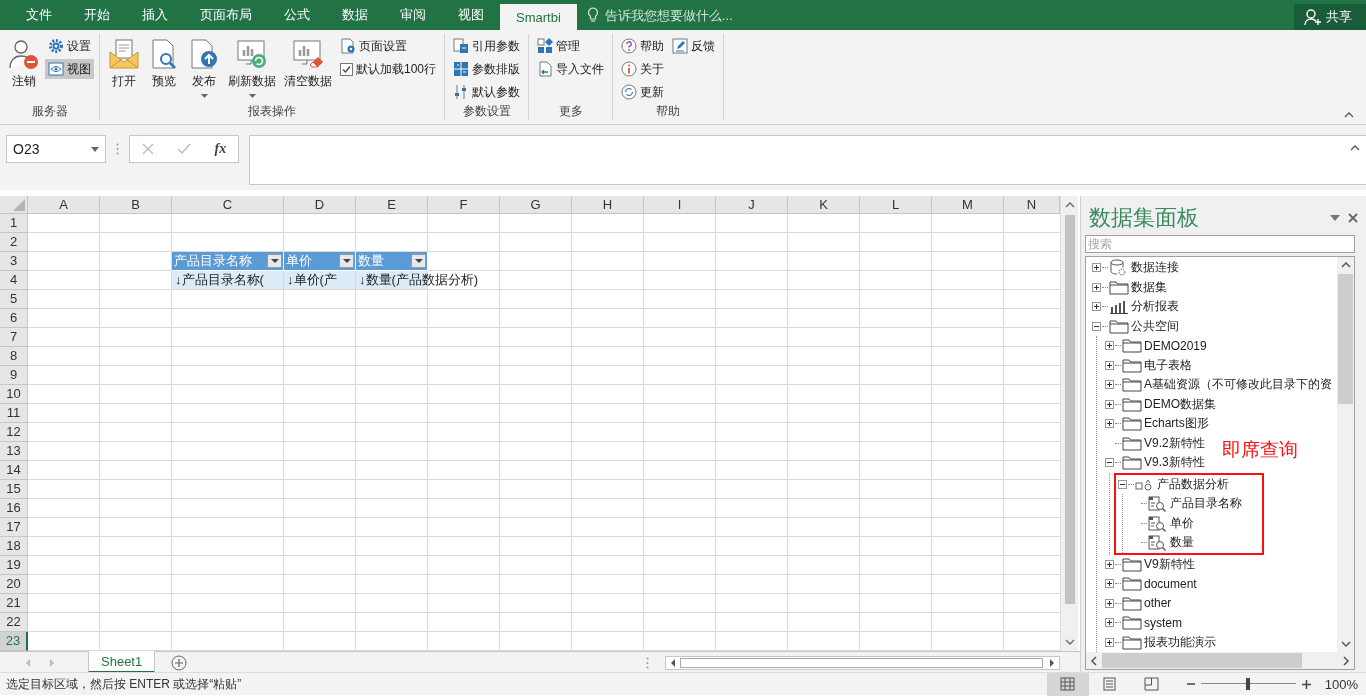 This screenshot has height=699, width=1366. Describe the element at coordinates (14, 280) in the screenshot. I see `row-header: 4` at that location.